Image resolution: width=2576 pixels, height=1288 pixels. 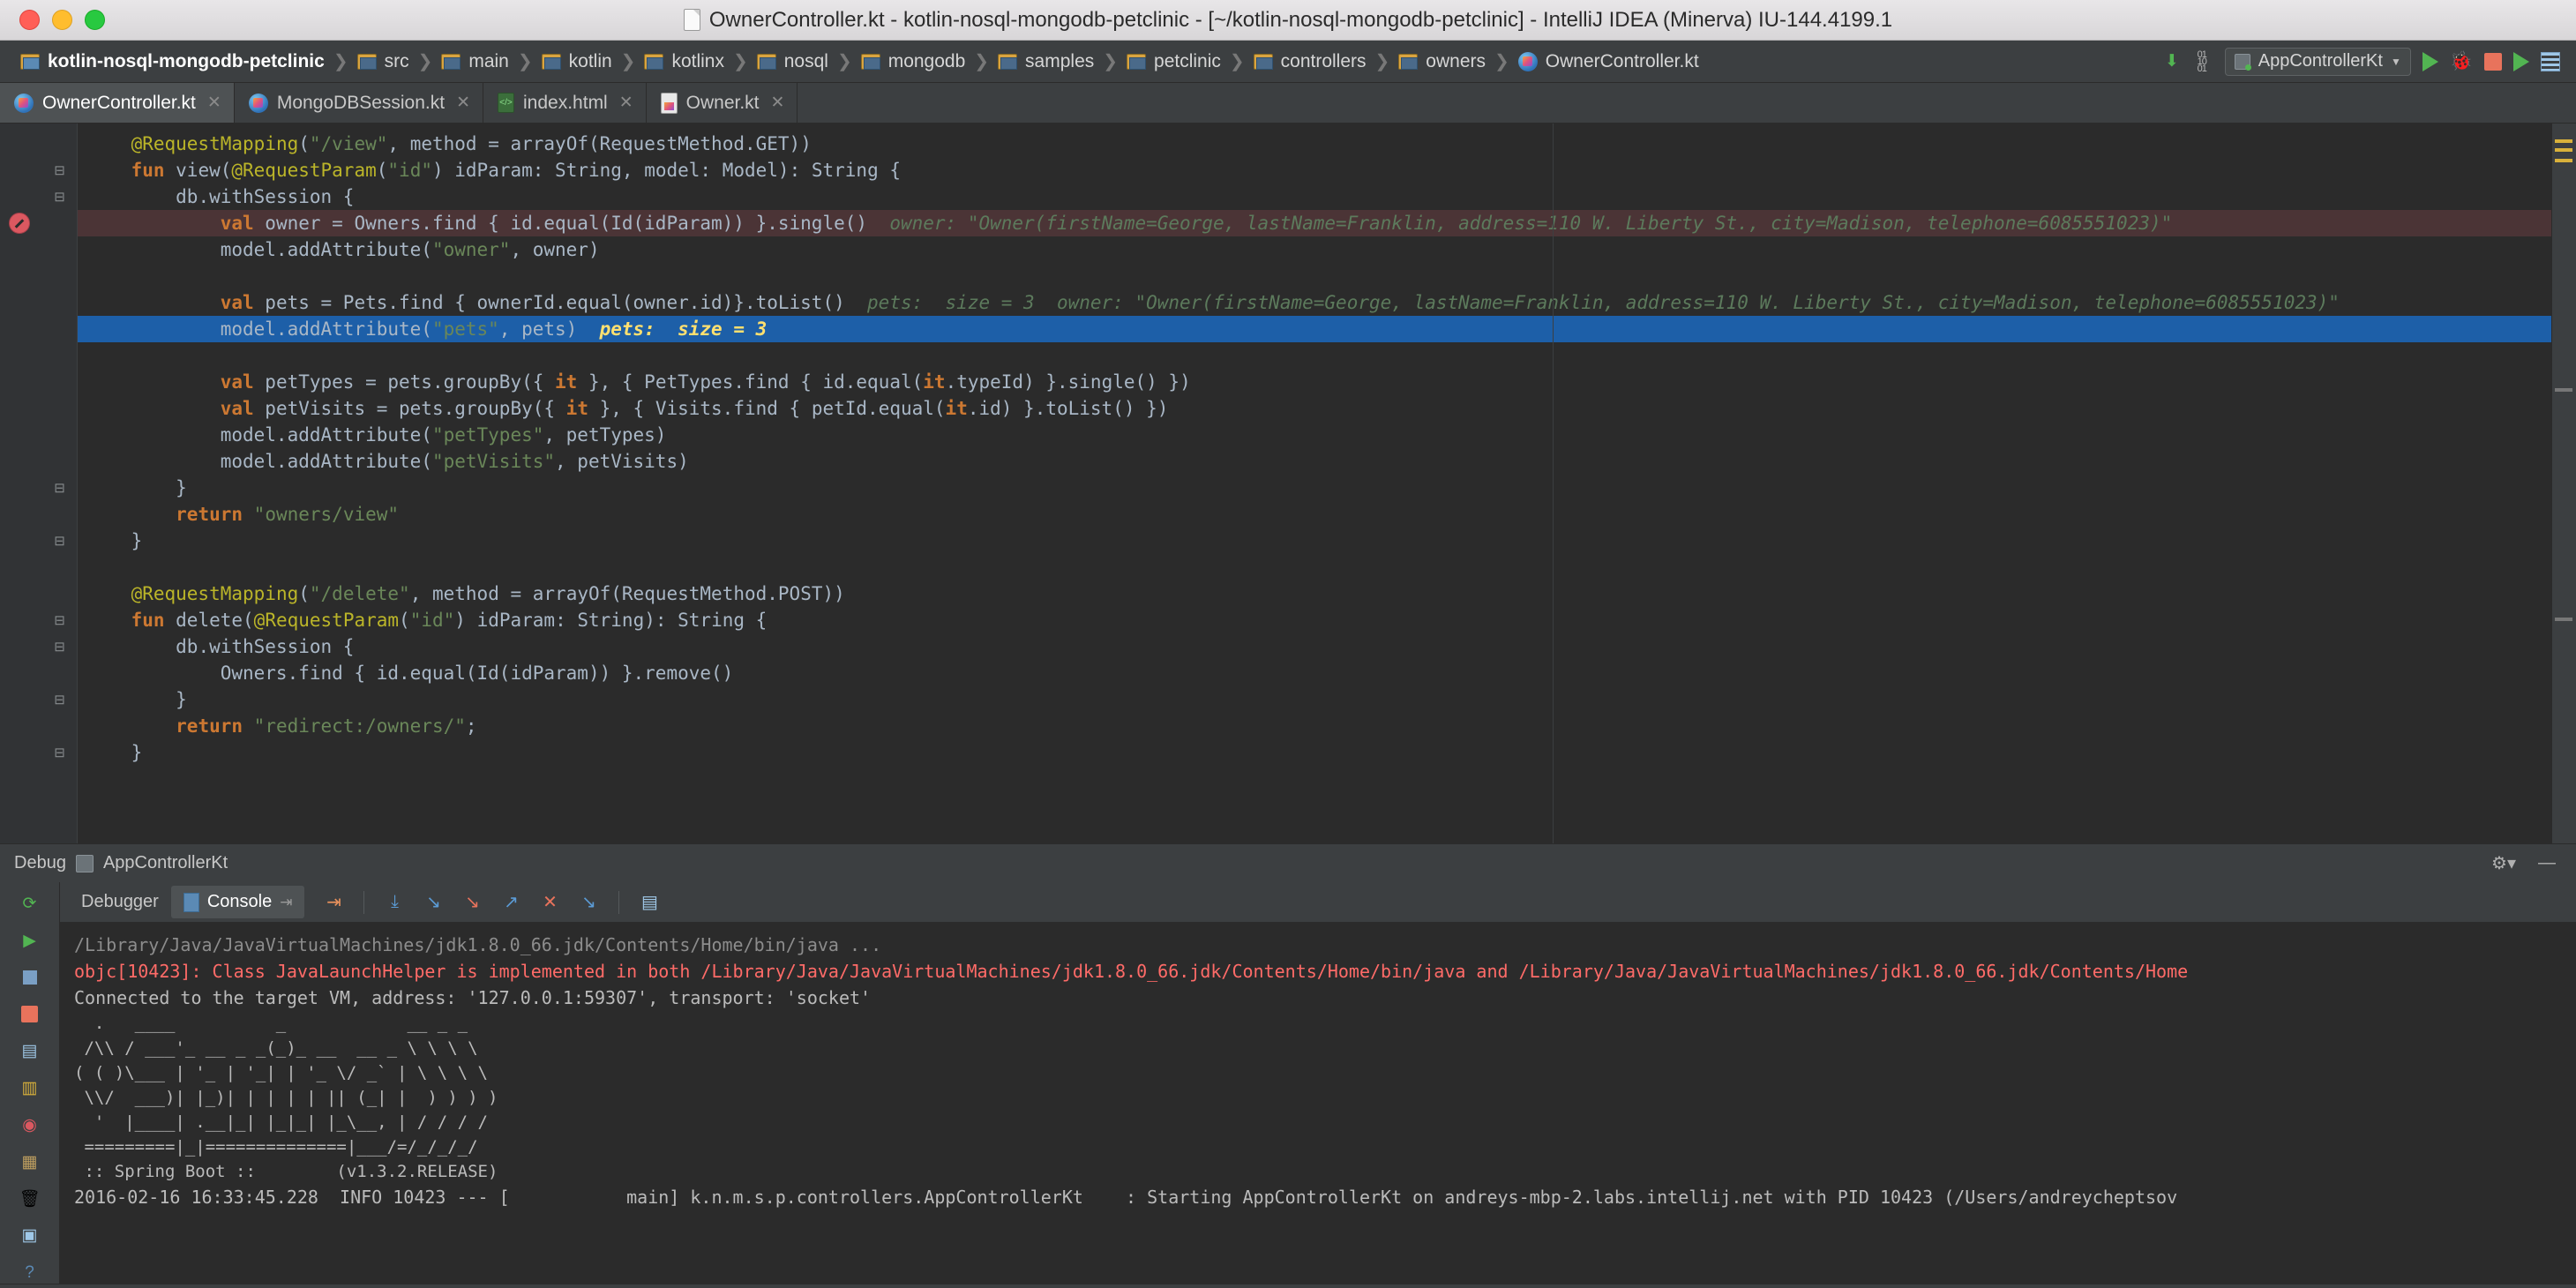 I want to click on breadcrumb-item-mongodb: mongodb, so click(x=914, y=62).